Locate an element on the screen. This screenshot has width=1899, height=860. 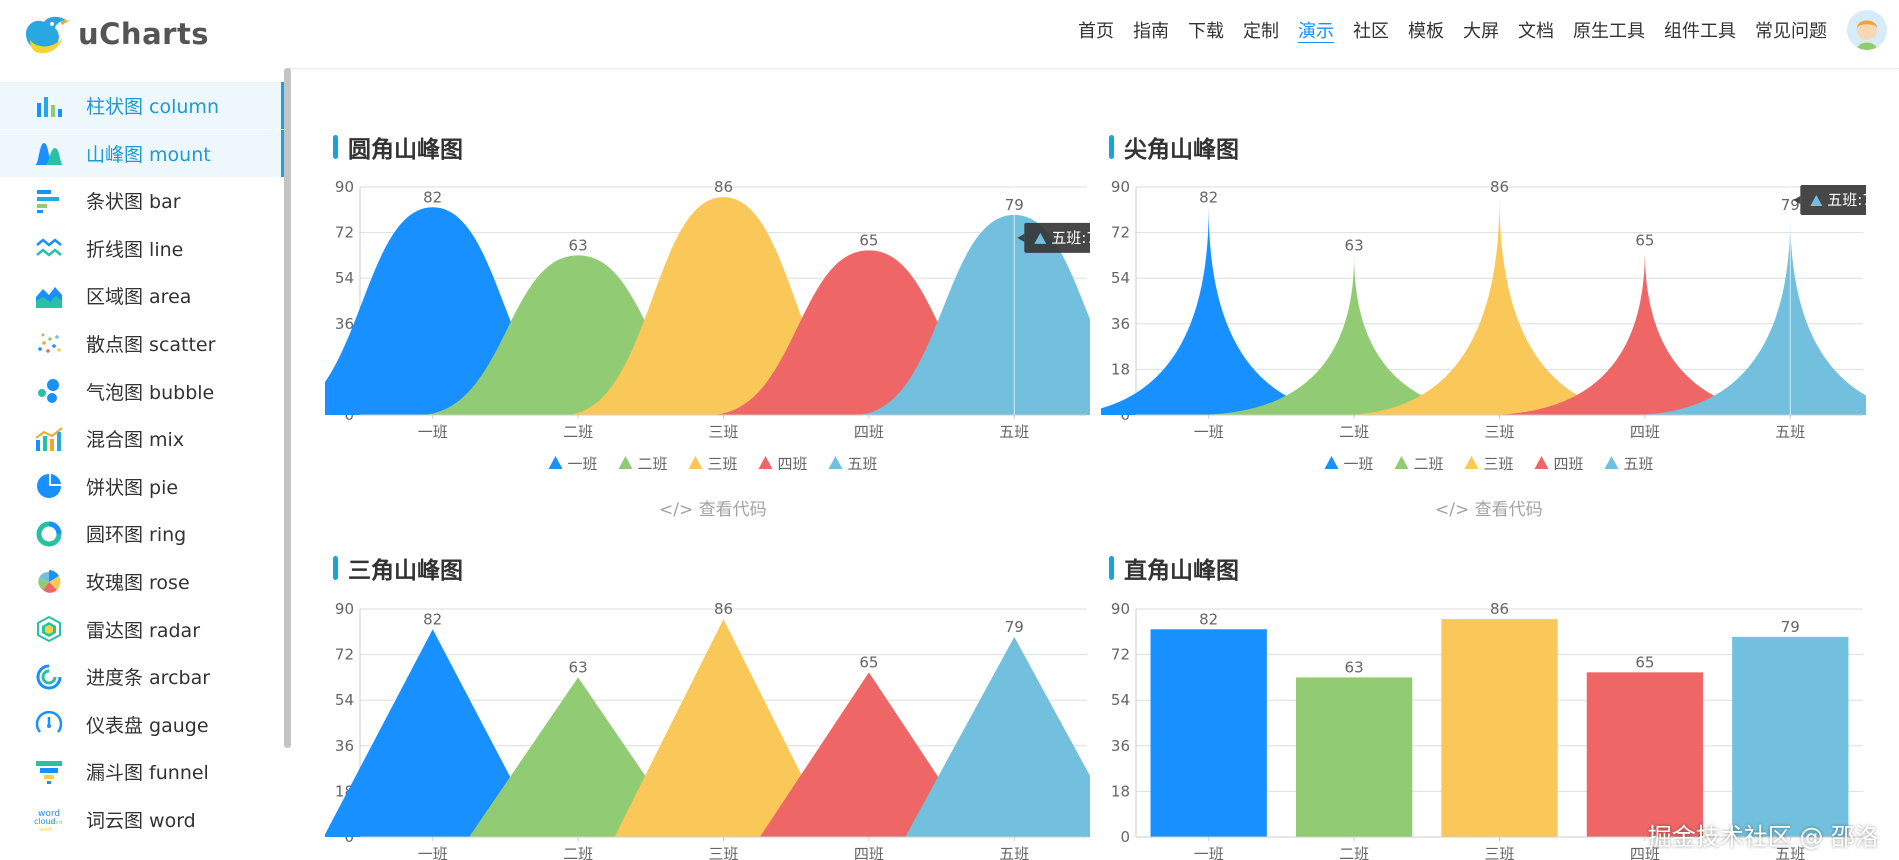
sidebar-item-word-cloud: word cloud word word 词云图 word is located at coordinates (142, 819).